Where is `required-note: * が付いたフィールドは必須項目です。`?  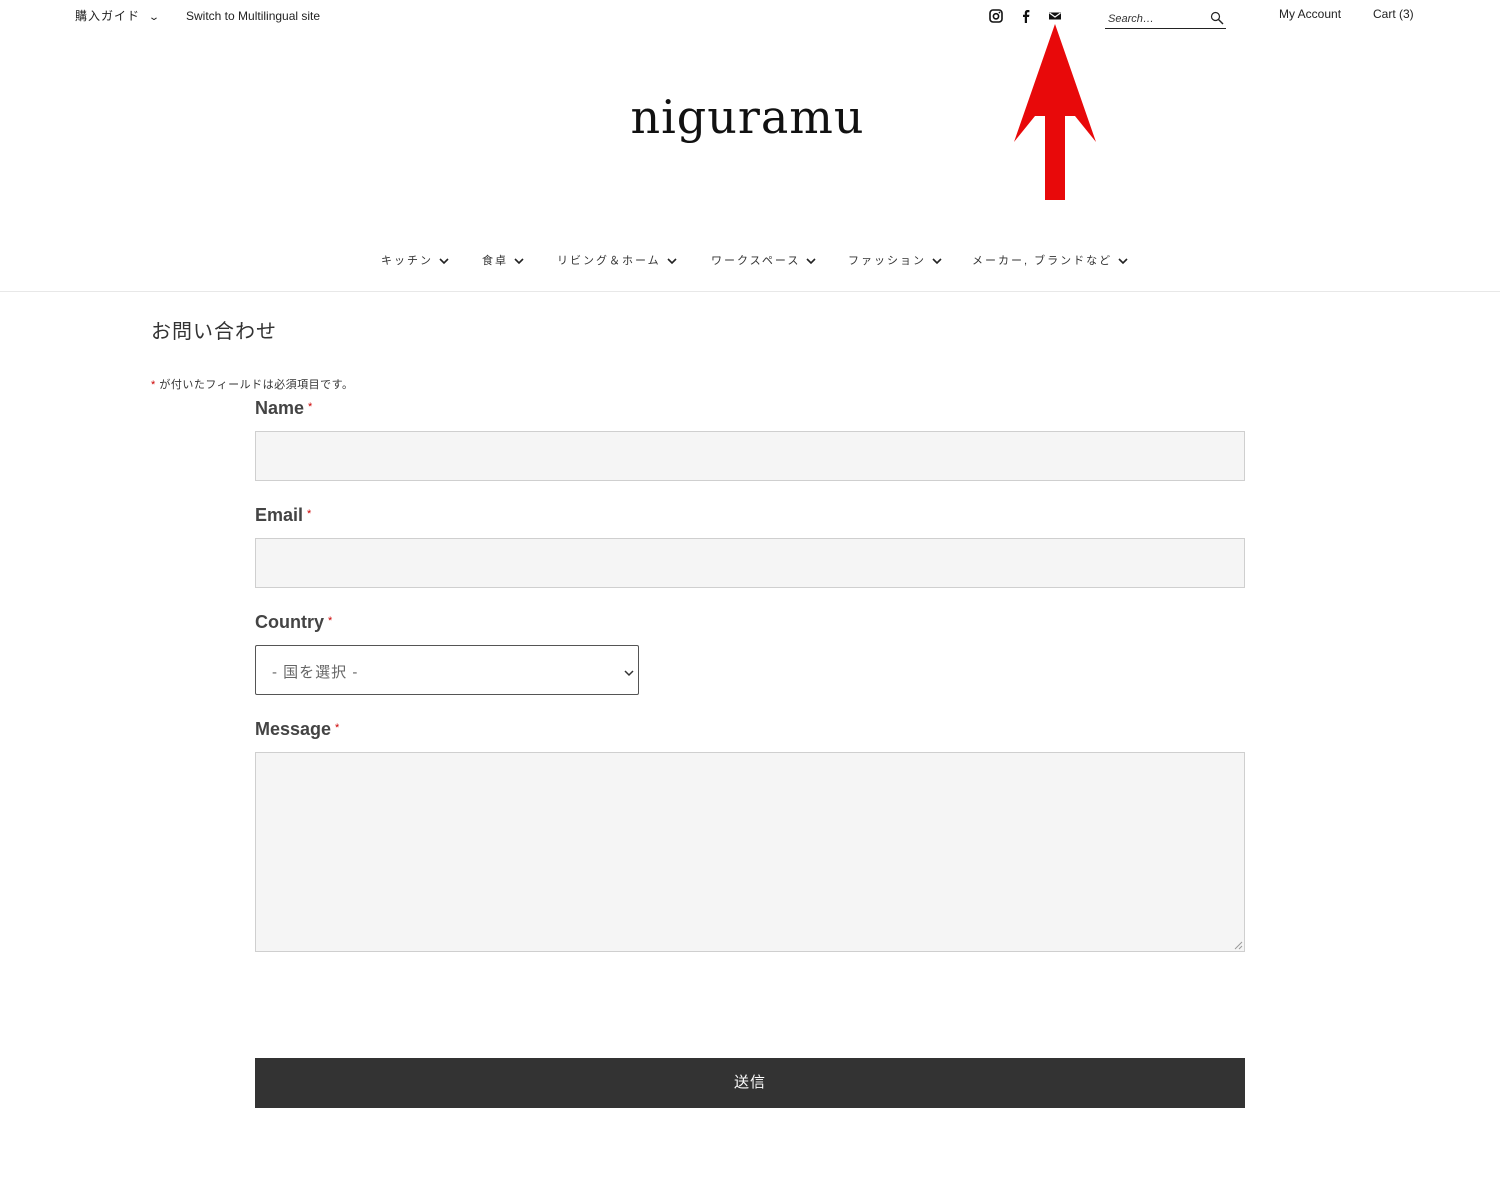 required-note: * が付いたフィールドは必須項目です。 is located at coordinates (252, 384).